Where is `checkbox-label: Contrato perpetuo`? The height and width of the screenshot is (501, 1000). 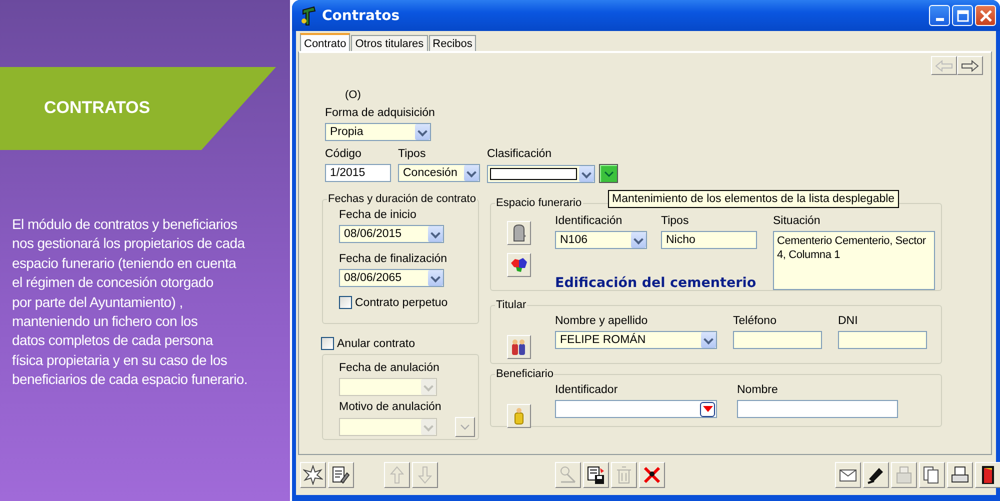
checkbox-label: Contrato perpetuo is located at coordinates (401, 302).